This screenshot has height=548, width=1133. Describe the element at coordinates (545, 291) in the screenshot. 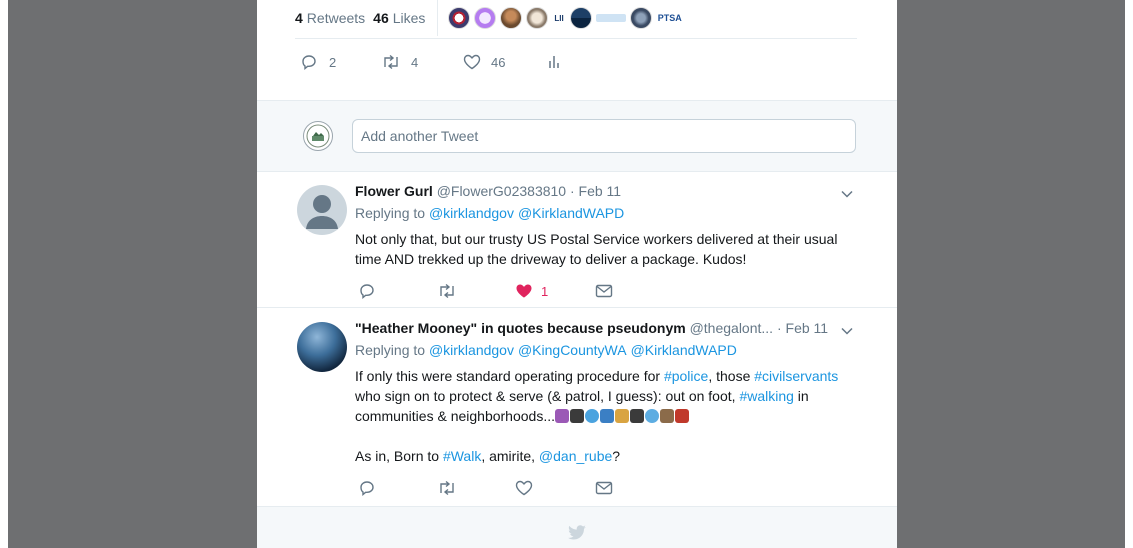

I see `like-count: 1` at that location.